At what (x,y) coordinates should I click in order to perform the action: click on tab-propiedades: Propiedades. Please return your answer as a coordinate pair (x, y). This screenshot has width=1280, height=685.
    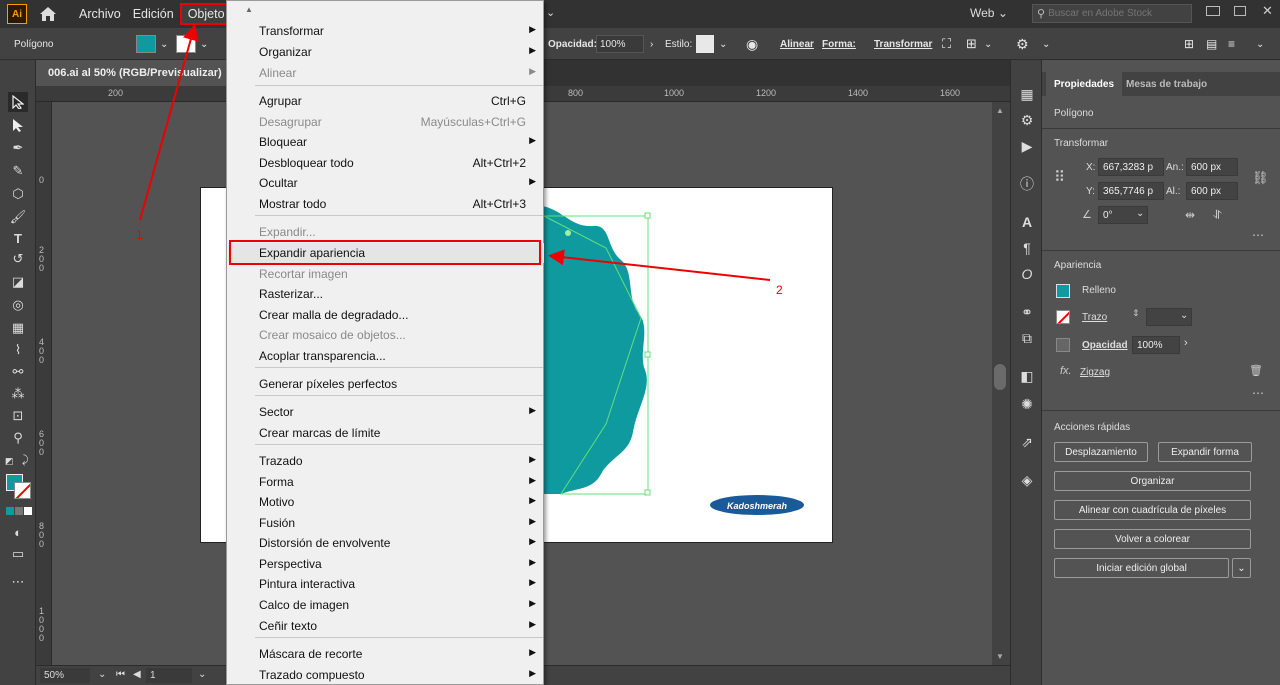
    Looking at the image, I should click on (1084, 84).